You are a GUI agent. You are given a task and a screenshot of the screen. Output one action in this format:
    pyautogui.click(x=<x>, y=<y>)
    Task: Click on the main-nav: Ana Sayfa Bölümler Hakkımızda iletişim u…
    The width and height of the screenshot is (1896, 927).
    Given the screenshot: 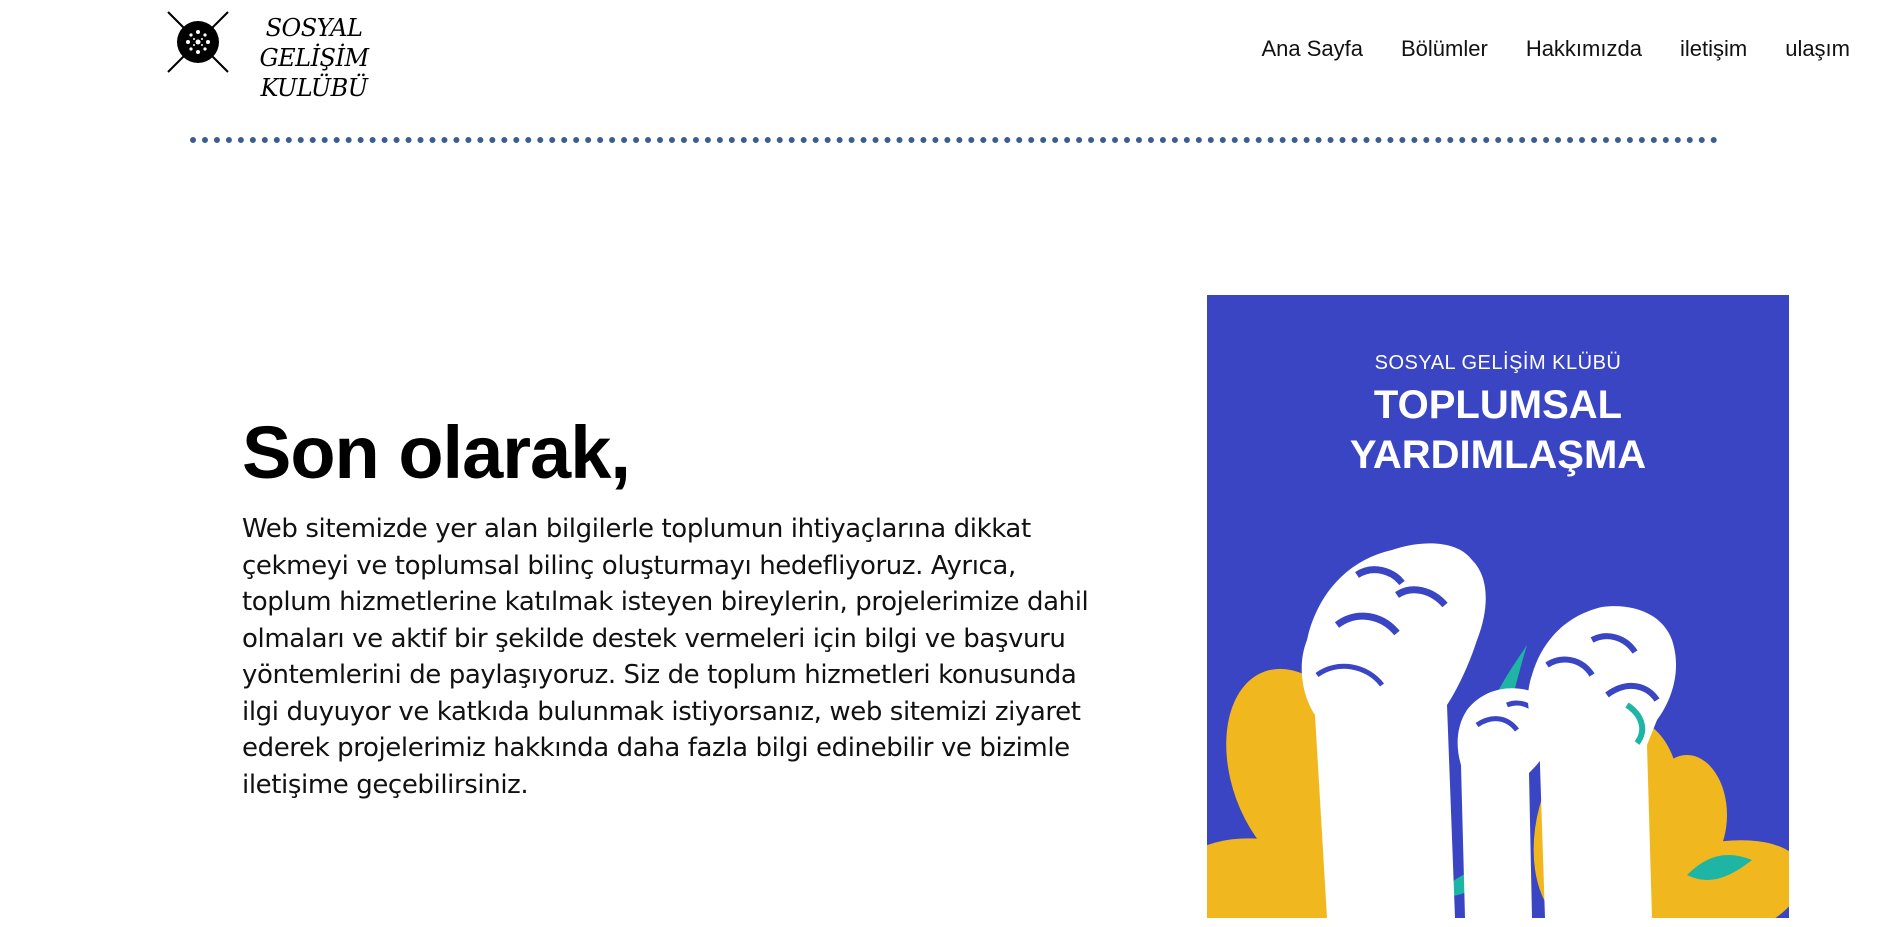 What is the action you would take?
    pyautogui.click(x=1555, y=49)
    